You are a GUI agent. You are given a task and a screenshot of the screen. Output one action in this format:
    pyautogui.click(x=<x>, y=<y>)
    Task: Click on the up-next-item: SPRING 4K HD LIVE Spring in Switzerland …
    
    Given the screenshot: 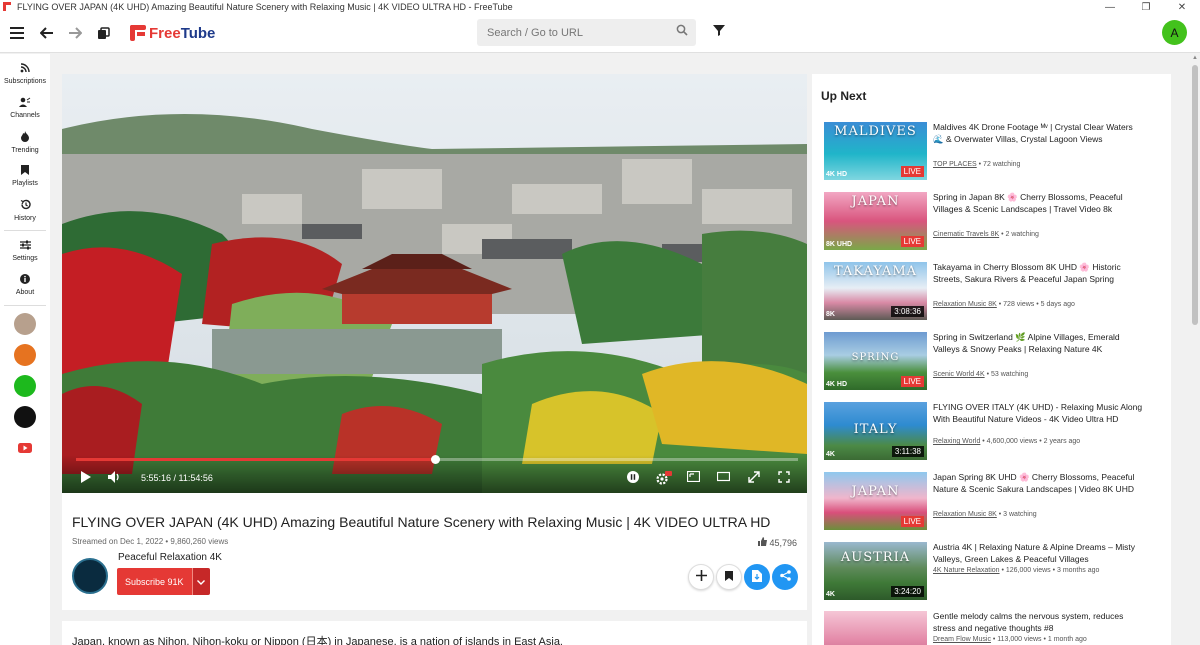 What is the action you would take?
    pyautogui.click(x=994, y=362)
    